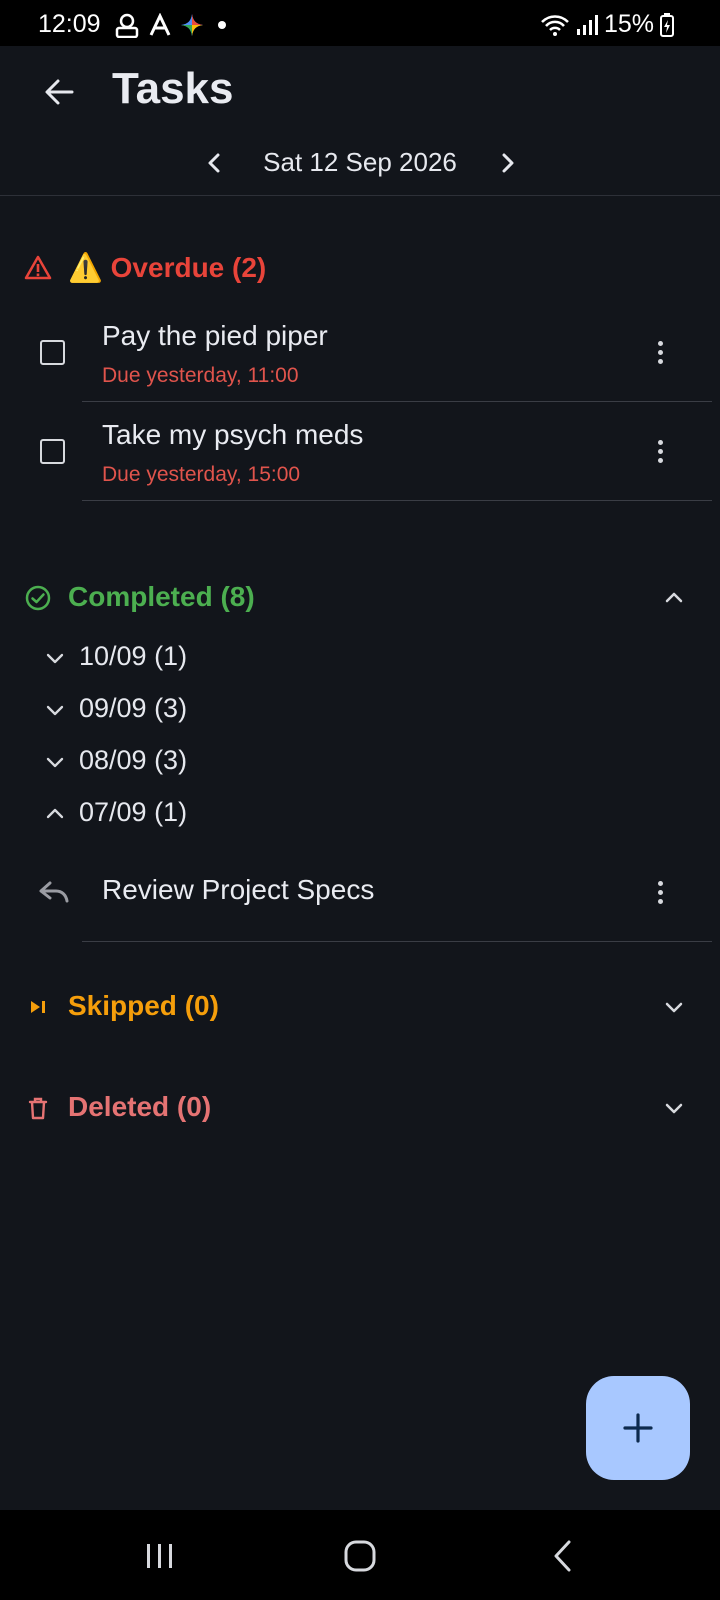  Describe the element at coordinates (38, 1007) in the screenshot. I see `skip-next-icon` at that location.